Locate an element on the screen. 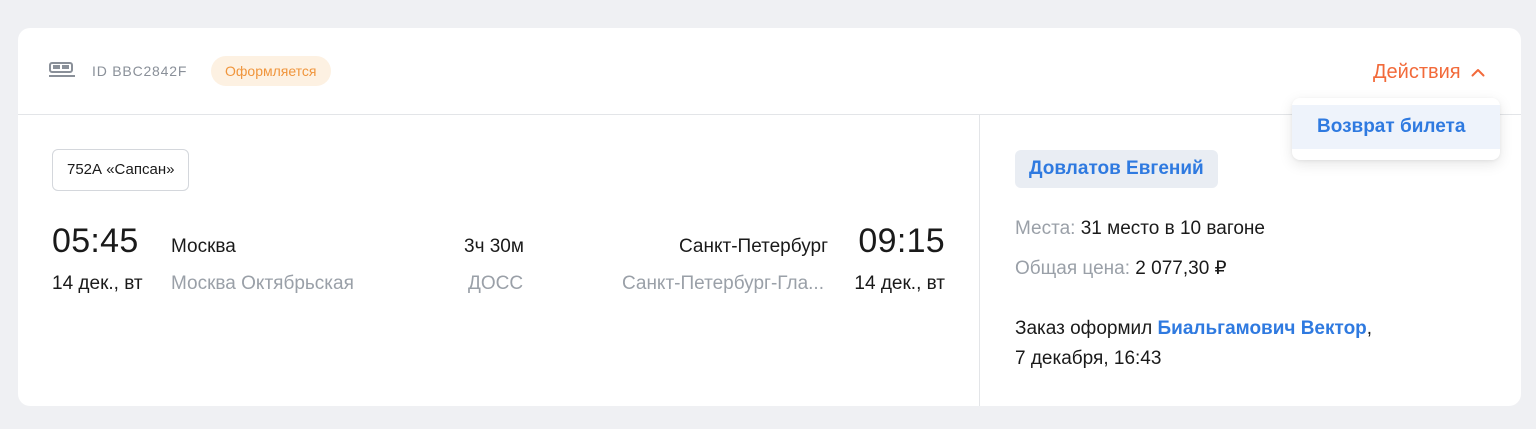 The image size is (1536, 429). departure-city: Москва is located at coordinates (203, 246).